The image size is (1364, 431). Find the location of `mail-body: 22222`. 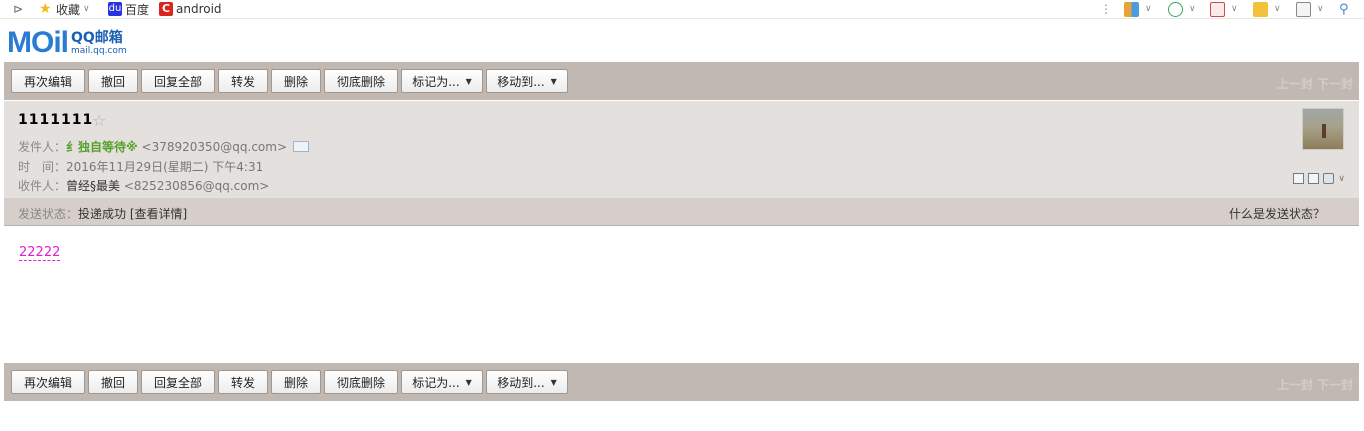

mail-body: 22222 is located at coordinates (40, 253).